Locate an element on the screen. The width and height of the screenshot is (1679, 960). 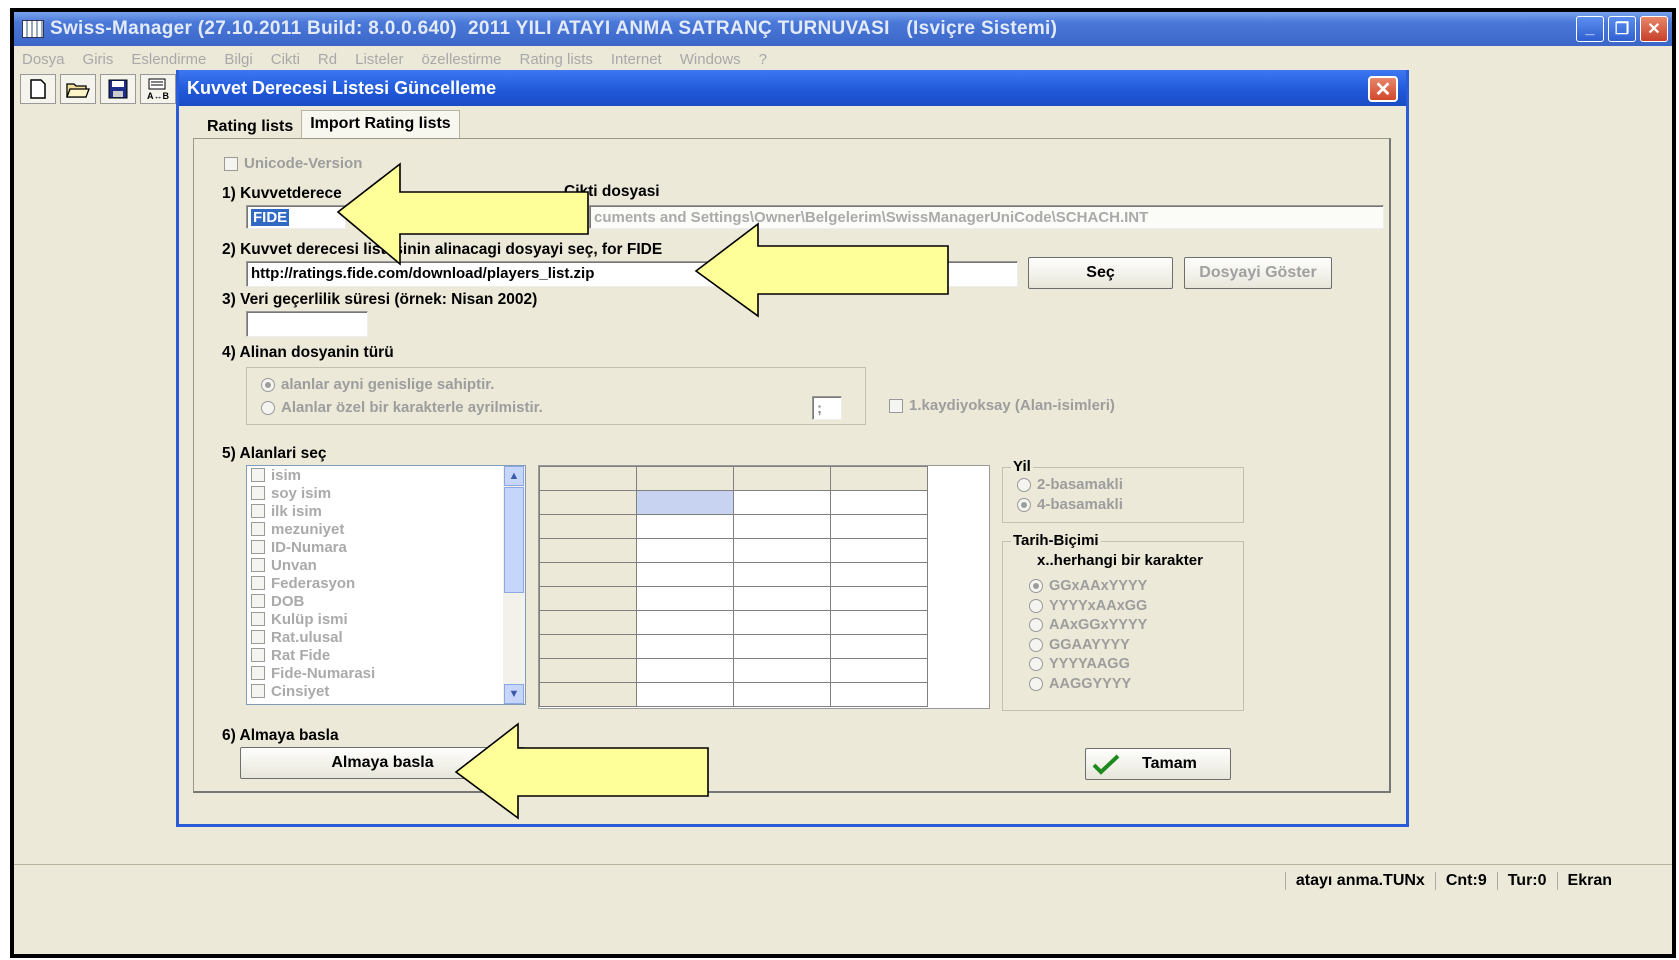
field-list-item: Federasyon is located at coordinates (375, 583).